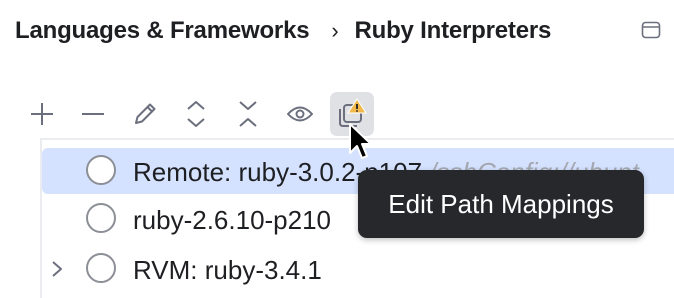 The height and width of the screenshot is (298, 674). I want to click on remove-button, so click(93, 114).